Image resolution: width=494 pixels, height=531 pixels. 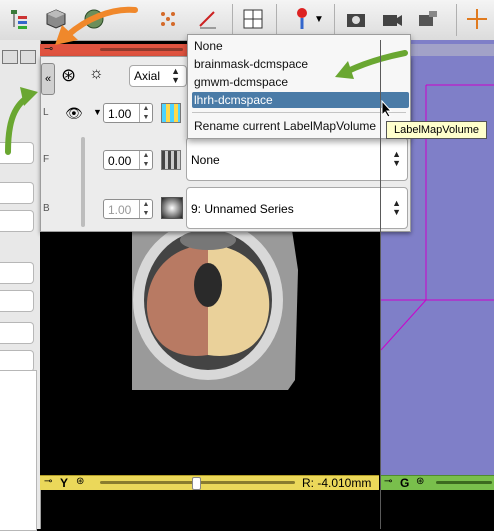 I want to click on outline-icon: ☼, so click(x=100, y=76).